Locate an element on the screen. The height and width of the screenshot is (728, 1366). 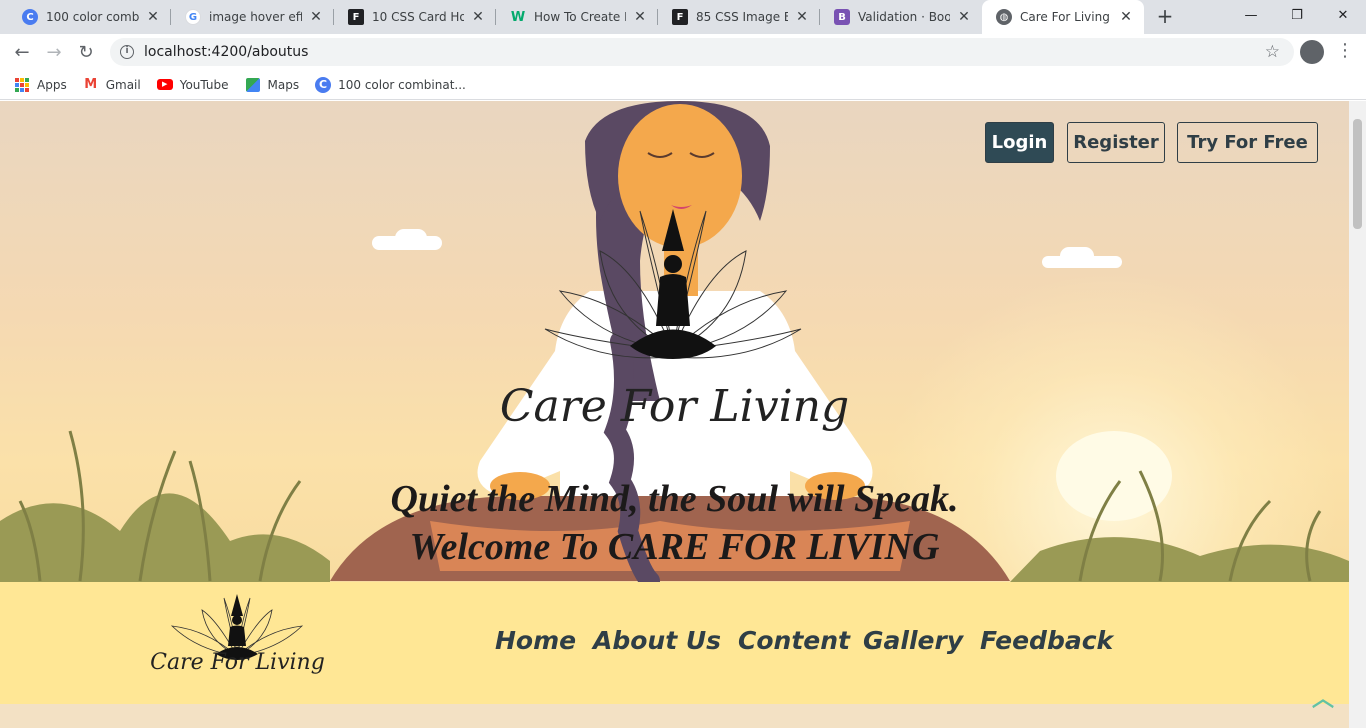
tab-care-for-living: ◍ Care For Living ✕ is located at coordinates (1063, 17).